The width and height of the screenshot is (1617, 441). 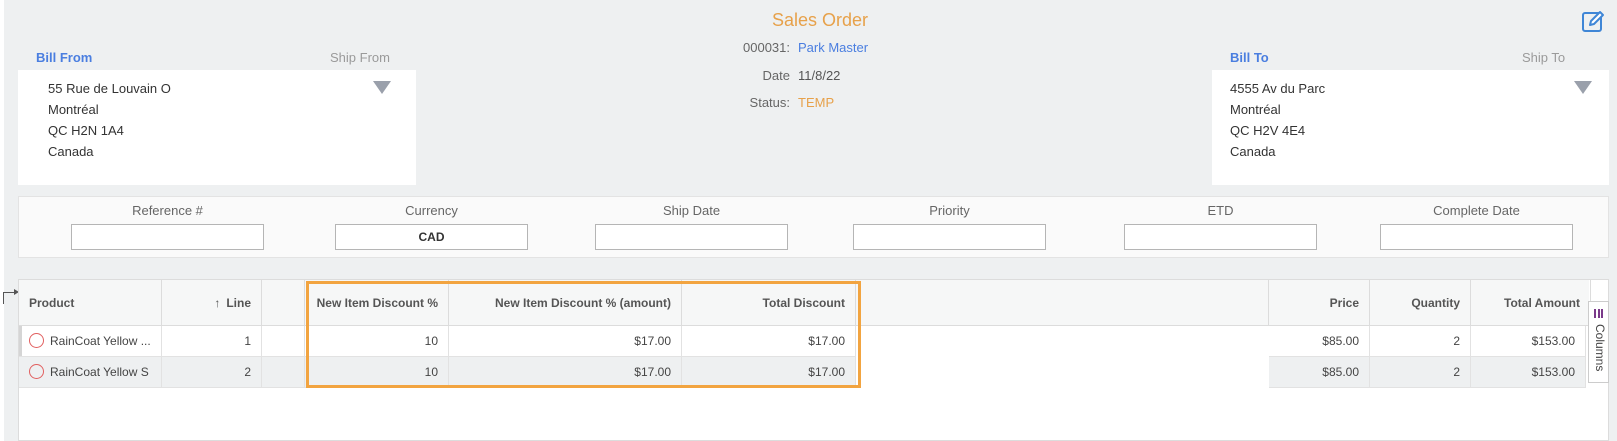 I want to click on column-header-price: Price, so click(x=1319, y=303).